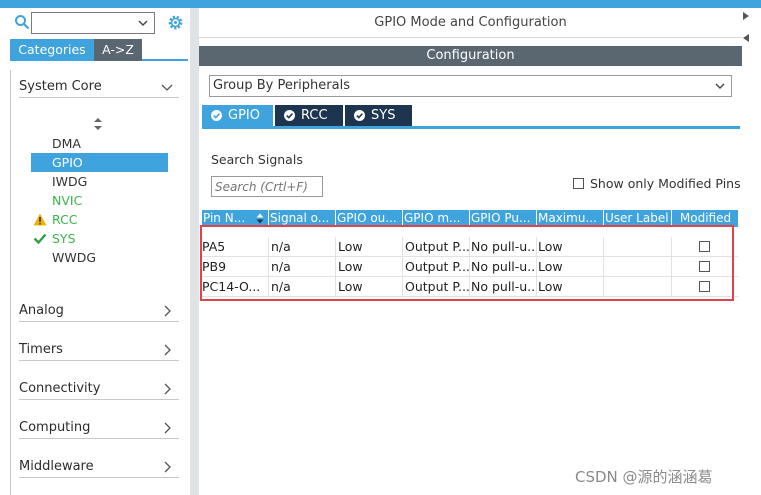 The height and width of the screenshot is (495, 761). Describe the element at coordinates (52, 50) in the screenshot. I see `tab-categories: Categories` at that location.